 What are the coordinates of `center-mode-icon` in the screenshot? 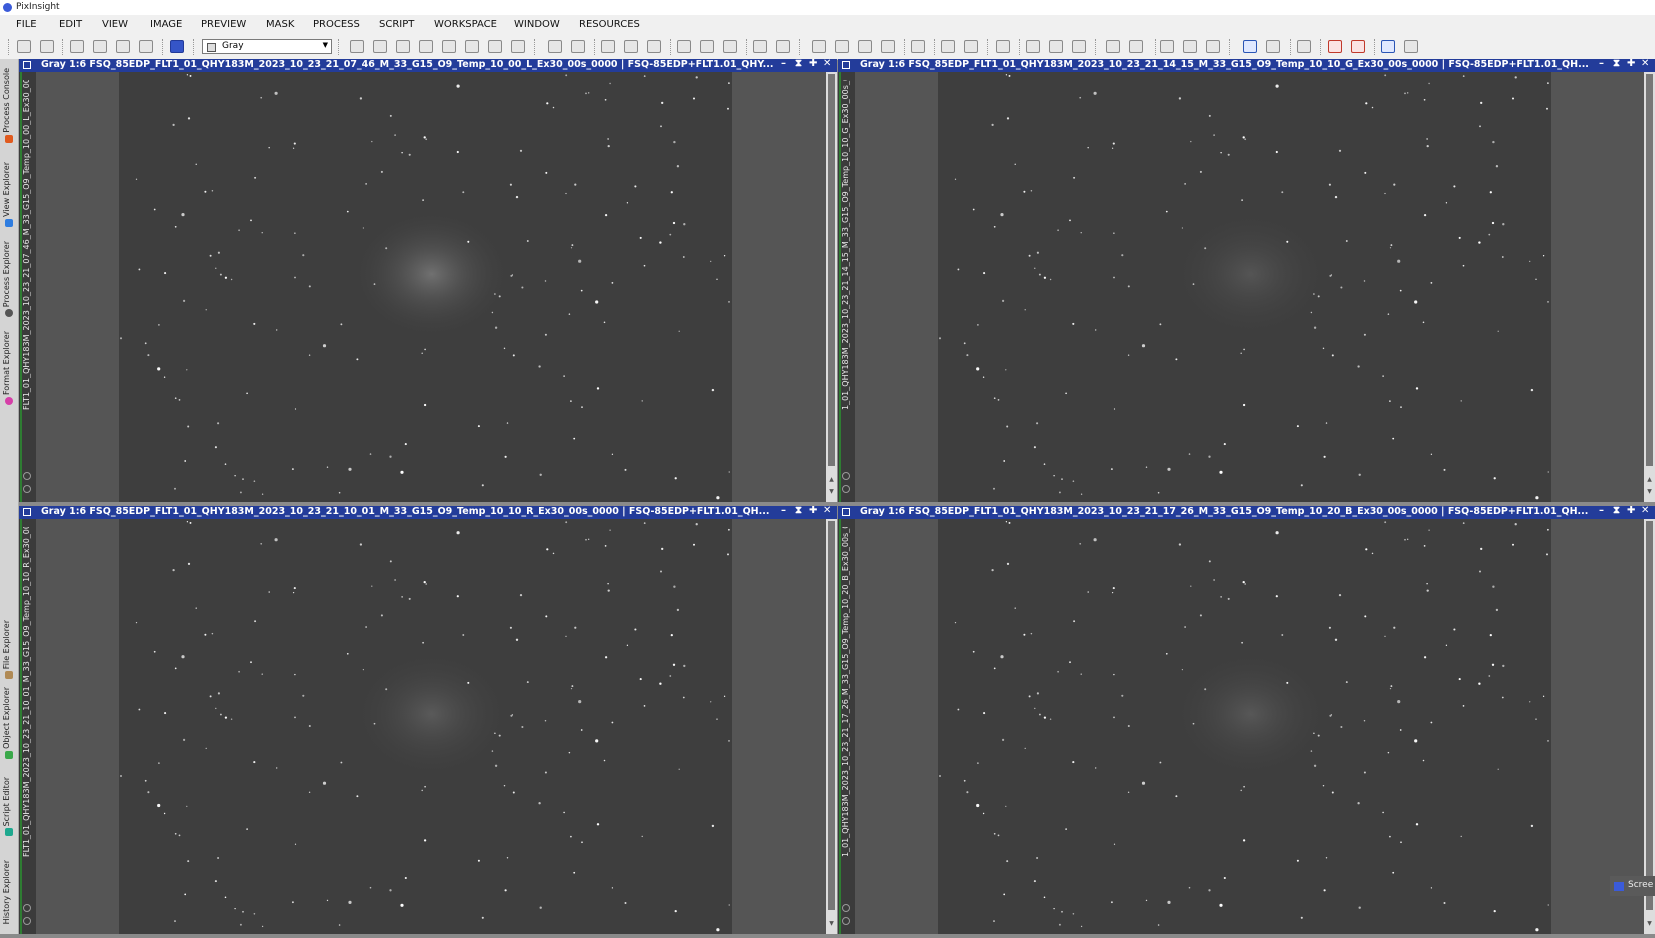 It's located at (449, 46).